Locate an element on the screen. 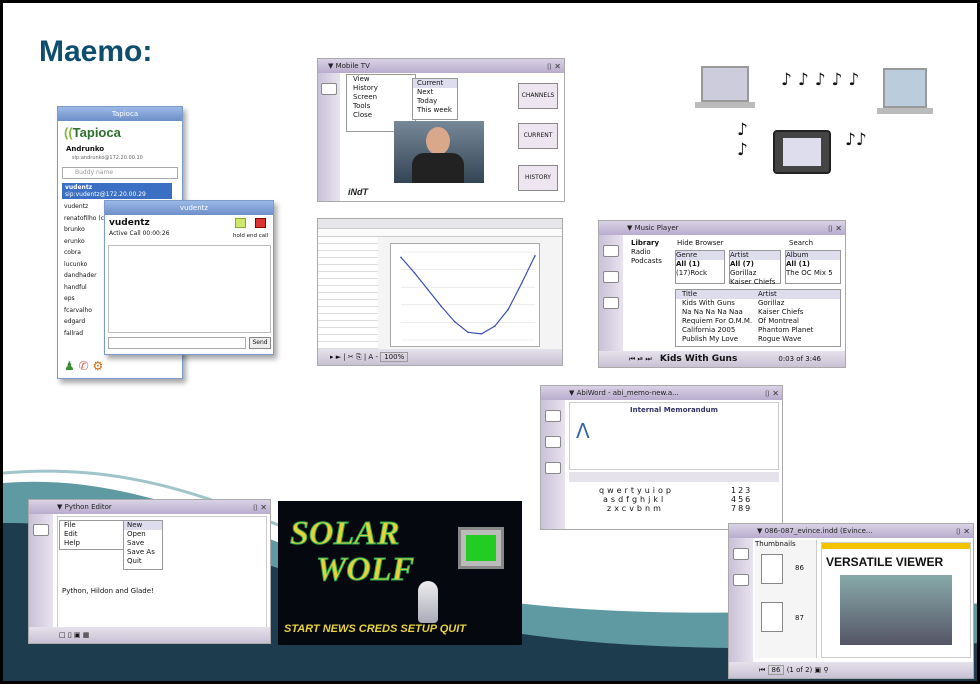 This screenshot has height=684, width=980. search-label: Search is located at coordinates (801, 243).